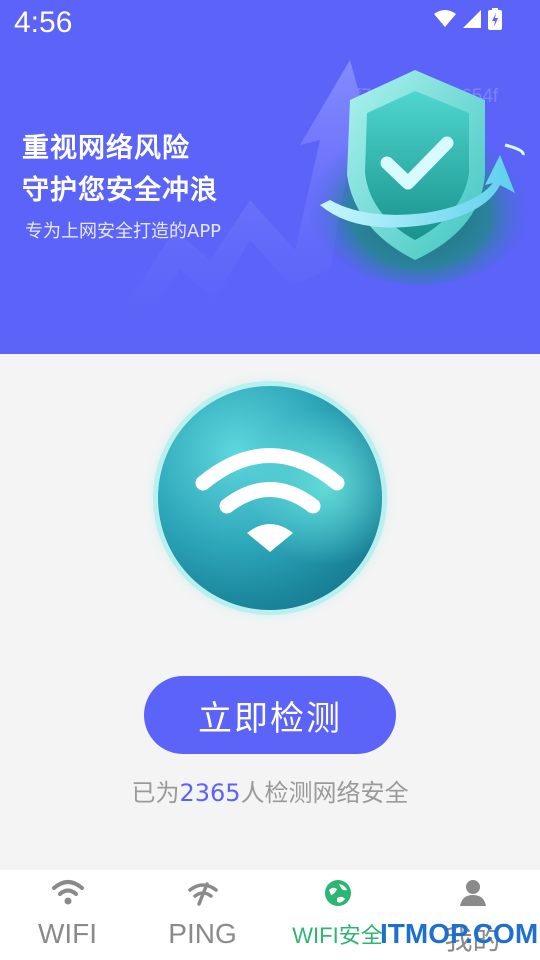  I want to click on scan-count-text: 已为2365人检测网络安全, so click(270, 790).